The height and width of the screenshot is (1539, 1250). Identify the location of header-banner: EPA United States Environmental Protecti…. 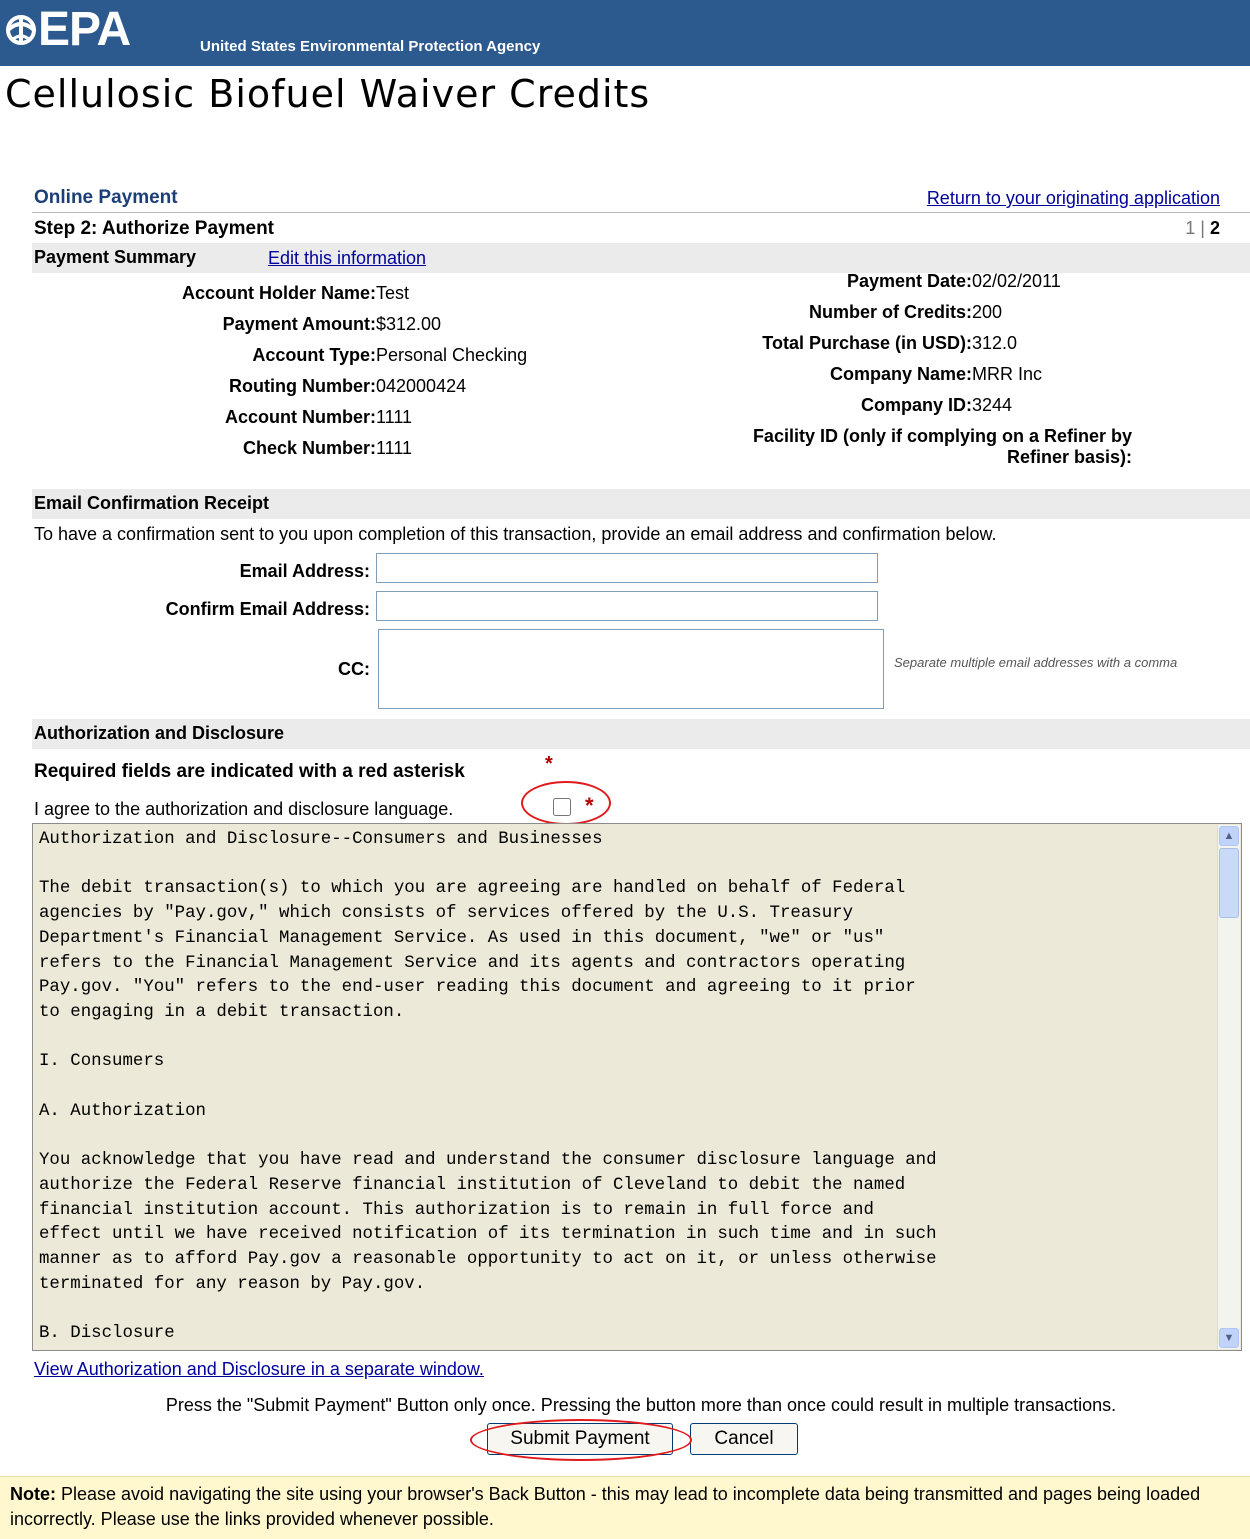
(625, 33).